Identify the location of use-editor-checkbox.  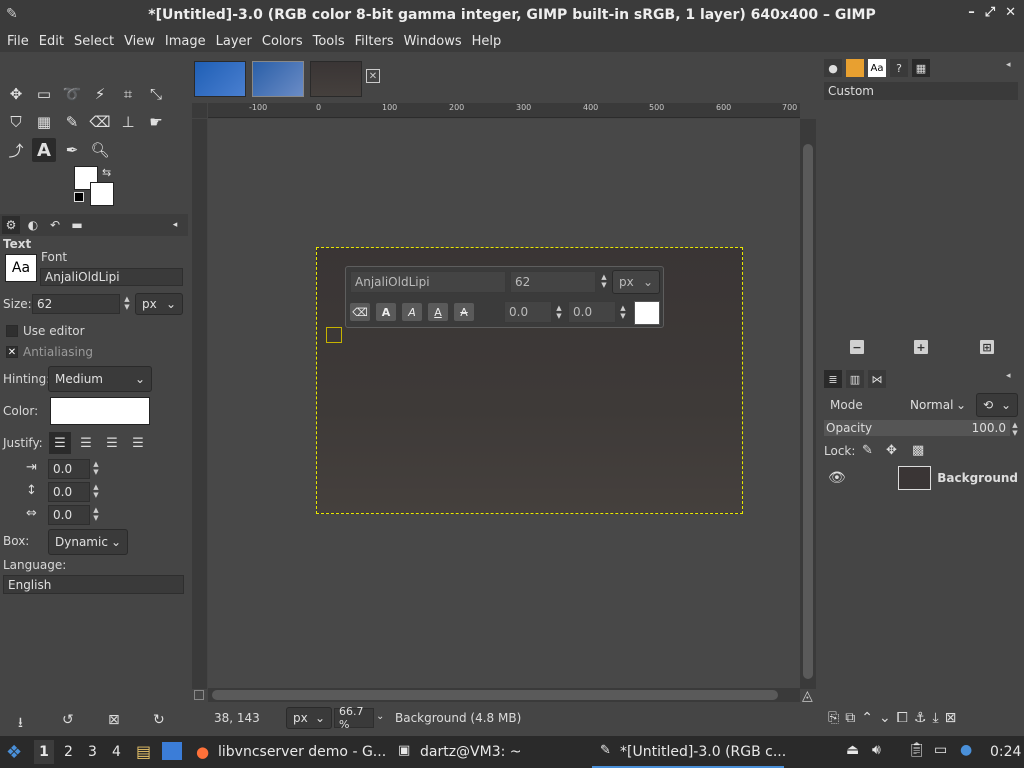
(12, 331).